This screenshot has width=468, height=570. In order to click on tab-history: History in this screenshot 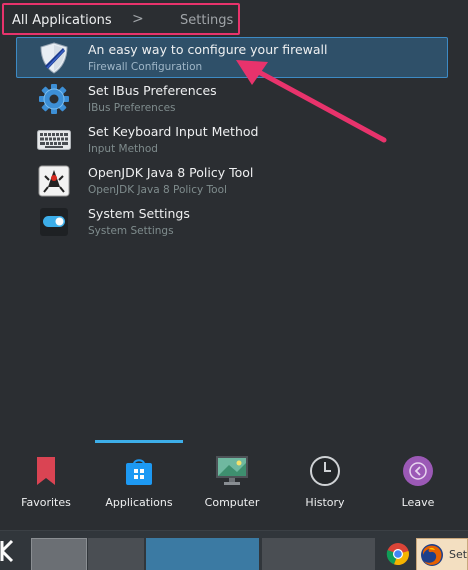, I will do `click(325, 483)`.